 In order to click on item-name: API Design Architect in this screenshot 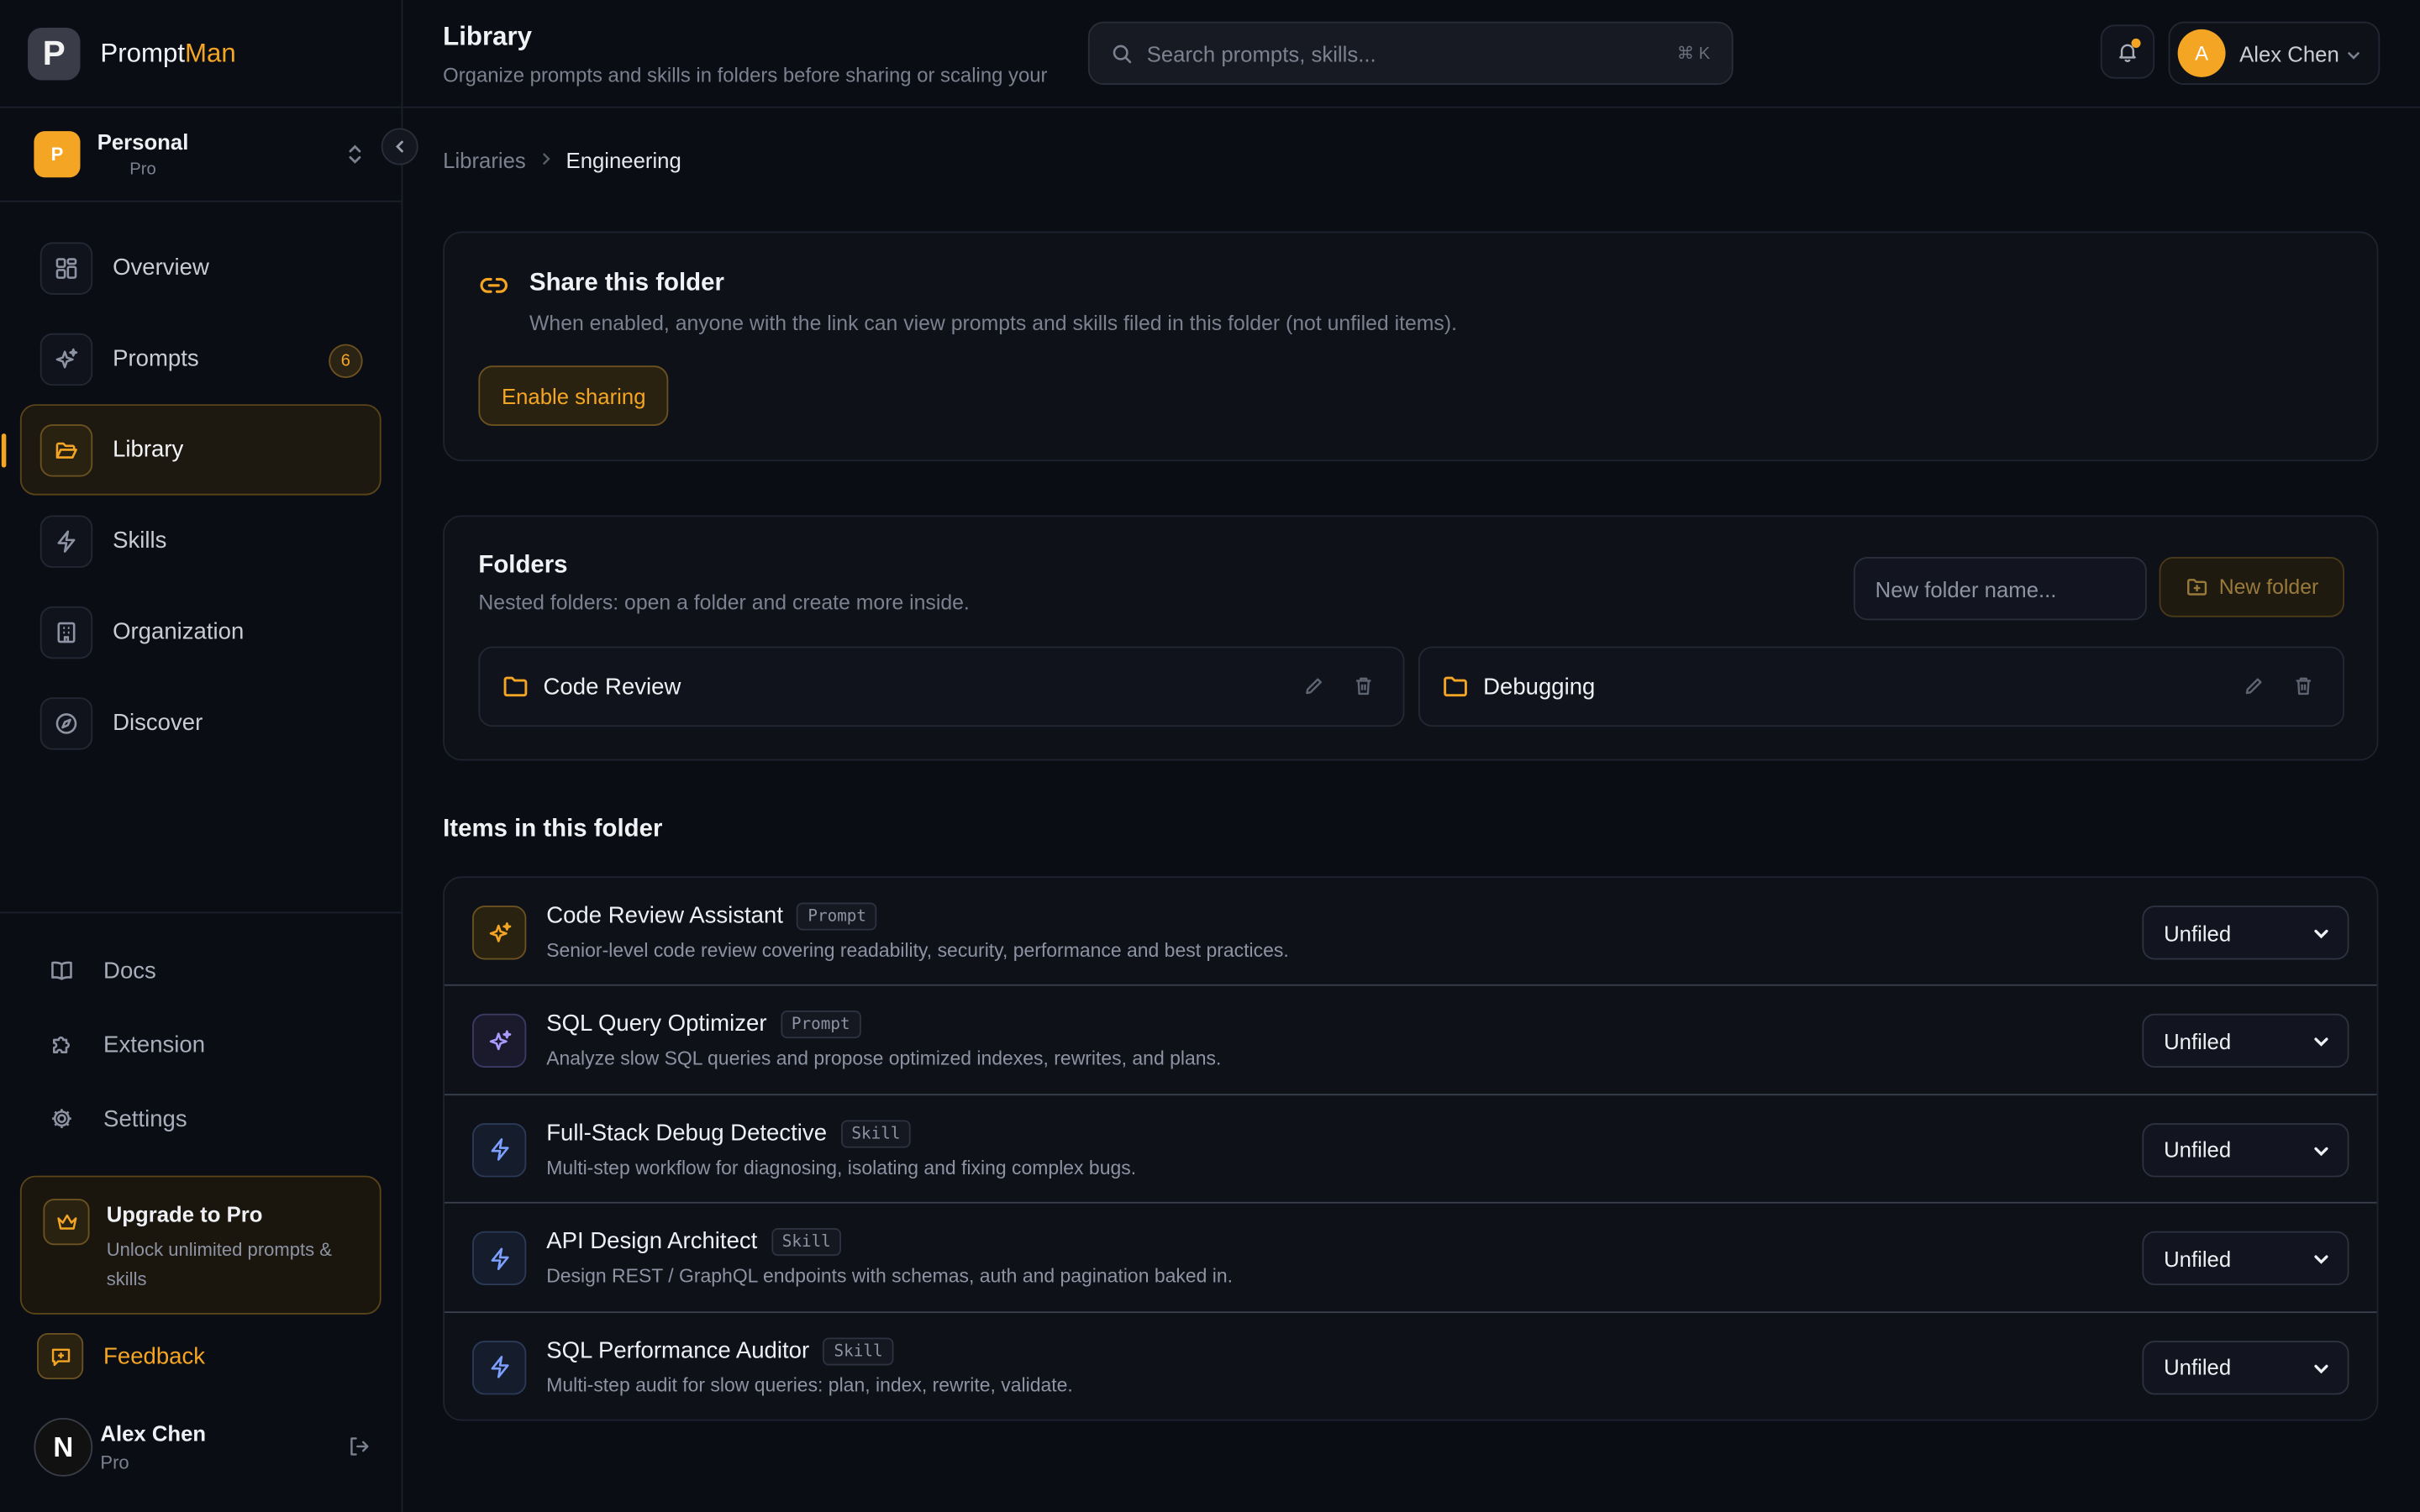, I will do `click(652, 1241)`.